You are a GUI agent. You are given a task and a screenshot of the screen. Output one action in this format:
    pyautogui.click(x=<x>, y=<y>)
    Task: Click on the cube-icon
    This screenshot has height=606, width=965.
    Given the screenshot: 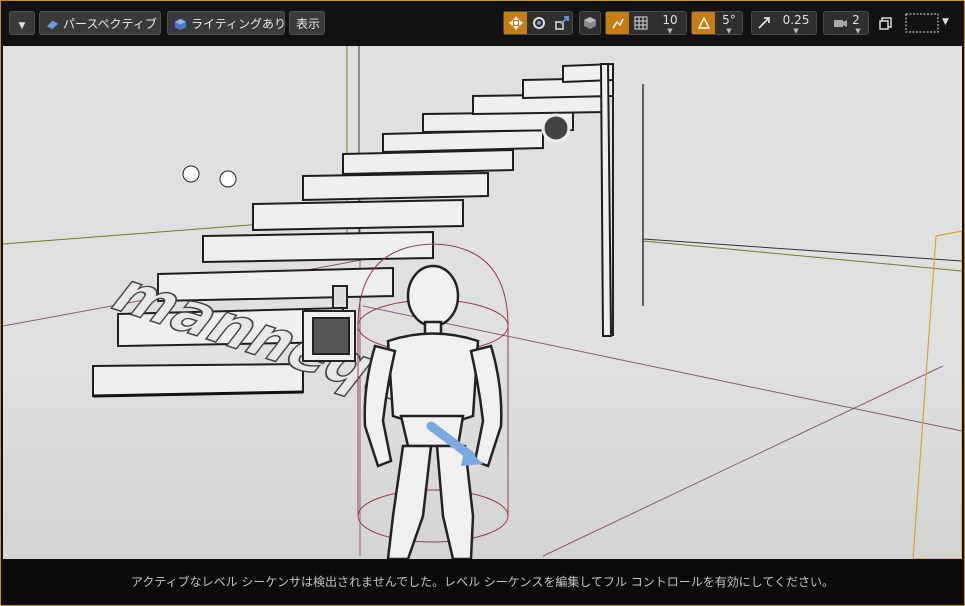 What is the action you would take?
    pyautogui.click(x=180, y=24)
    